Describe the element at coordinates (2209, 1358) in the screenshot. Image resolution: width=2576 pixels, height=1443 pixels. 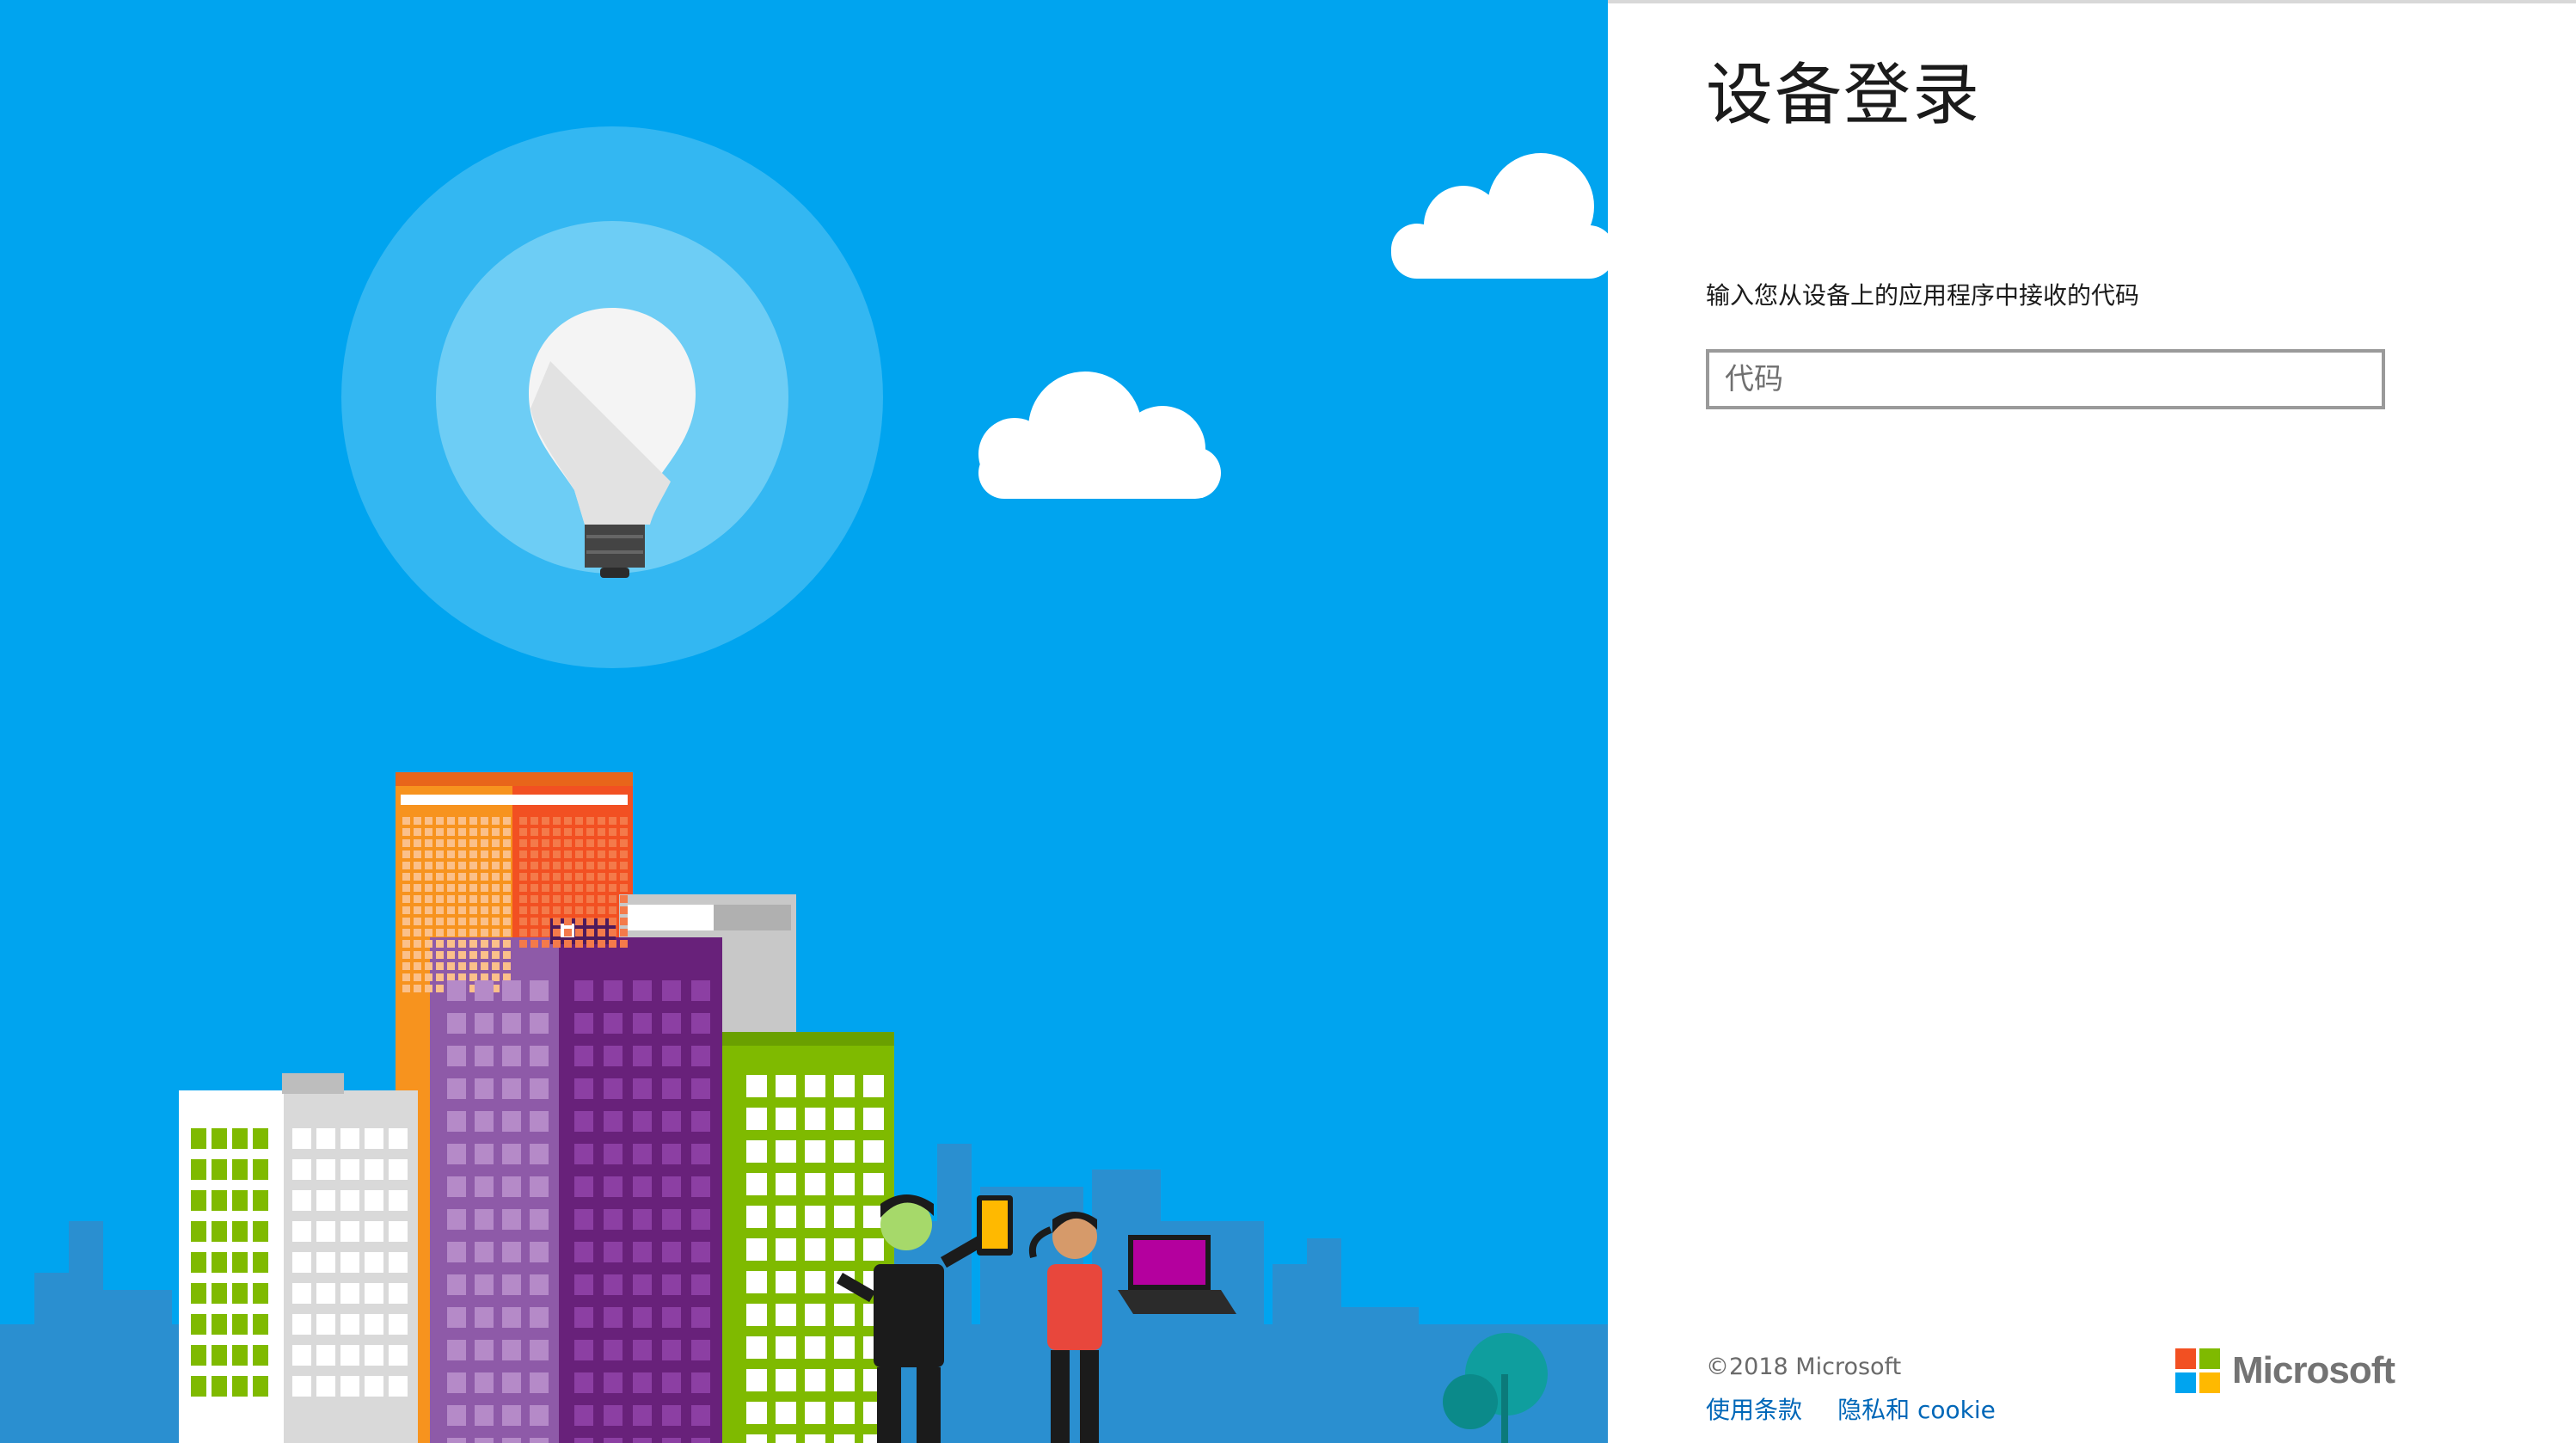
I see `logo-square-green` at that location.